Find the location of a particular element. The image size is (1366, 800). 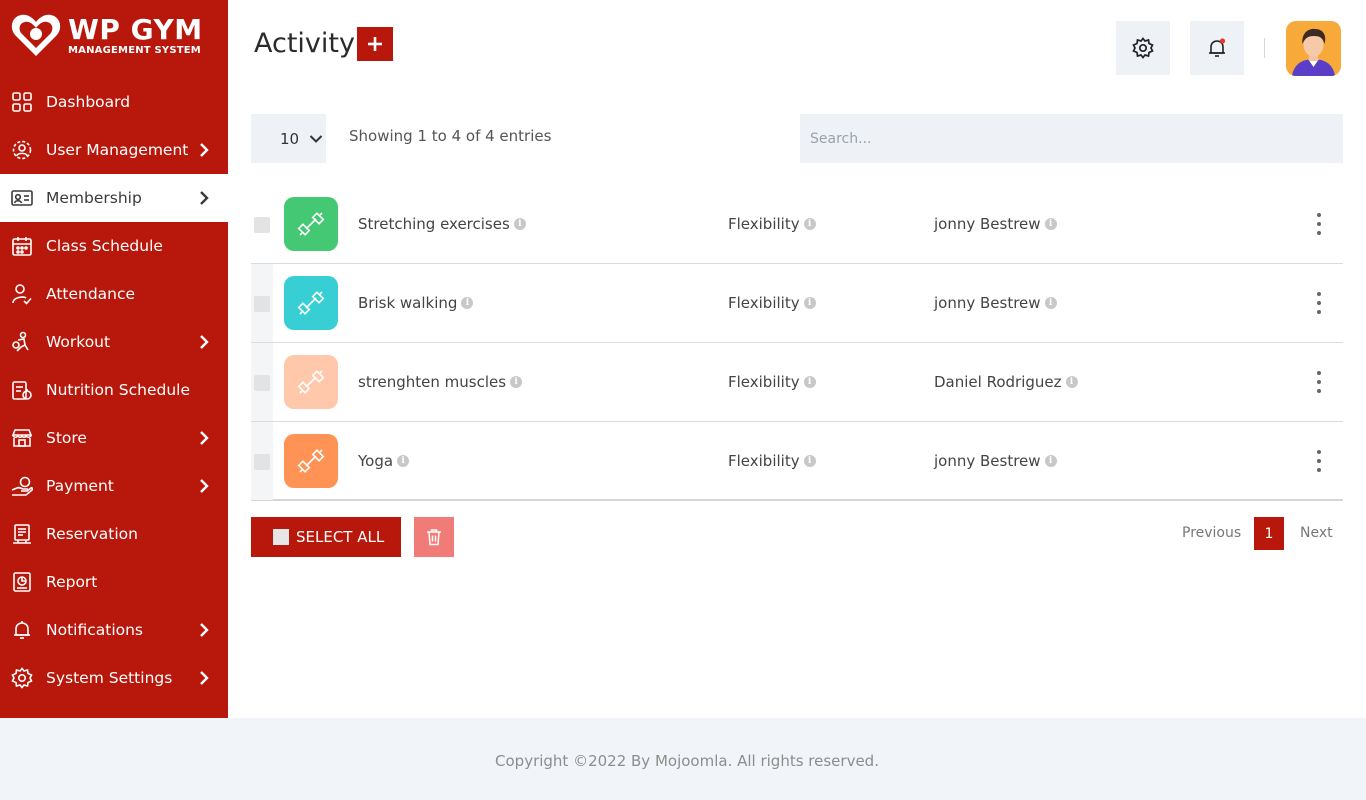

sidebar-item-label: Payment is located at coordinates (80, 486).